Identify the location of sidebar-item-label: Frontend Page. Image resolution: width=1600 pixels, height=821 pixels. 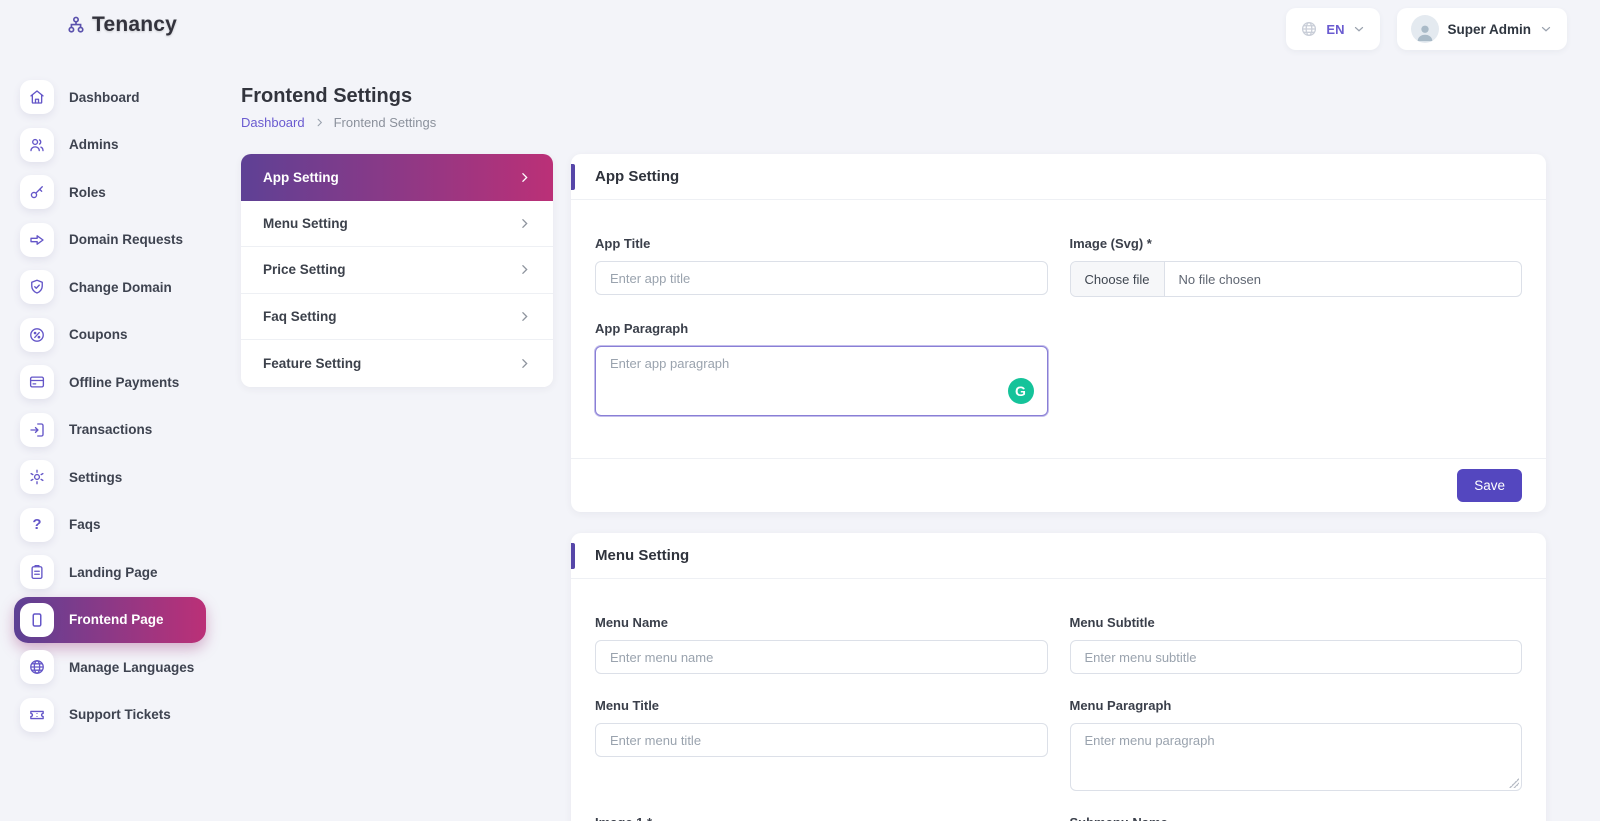
(116, 619).